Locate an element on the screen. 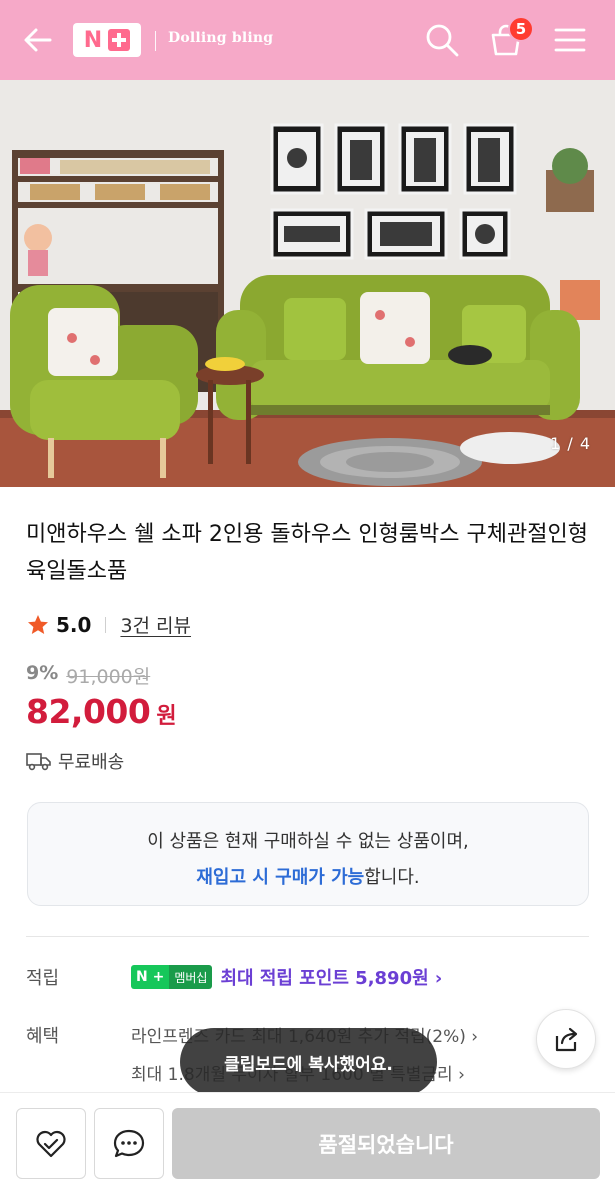 This screenshot has height=1200, width=615. store-brand-name: Dolling bling is located at coordinates (220, 38).